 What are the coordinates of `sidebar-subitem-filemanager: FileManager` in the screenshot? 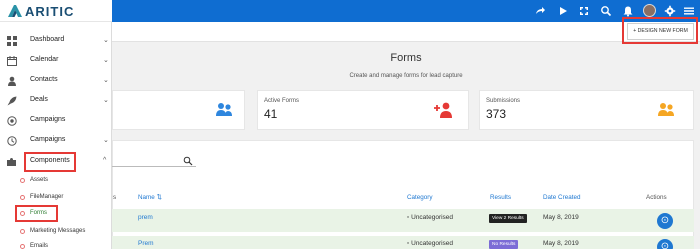 It's located at (56, 198).